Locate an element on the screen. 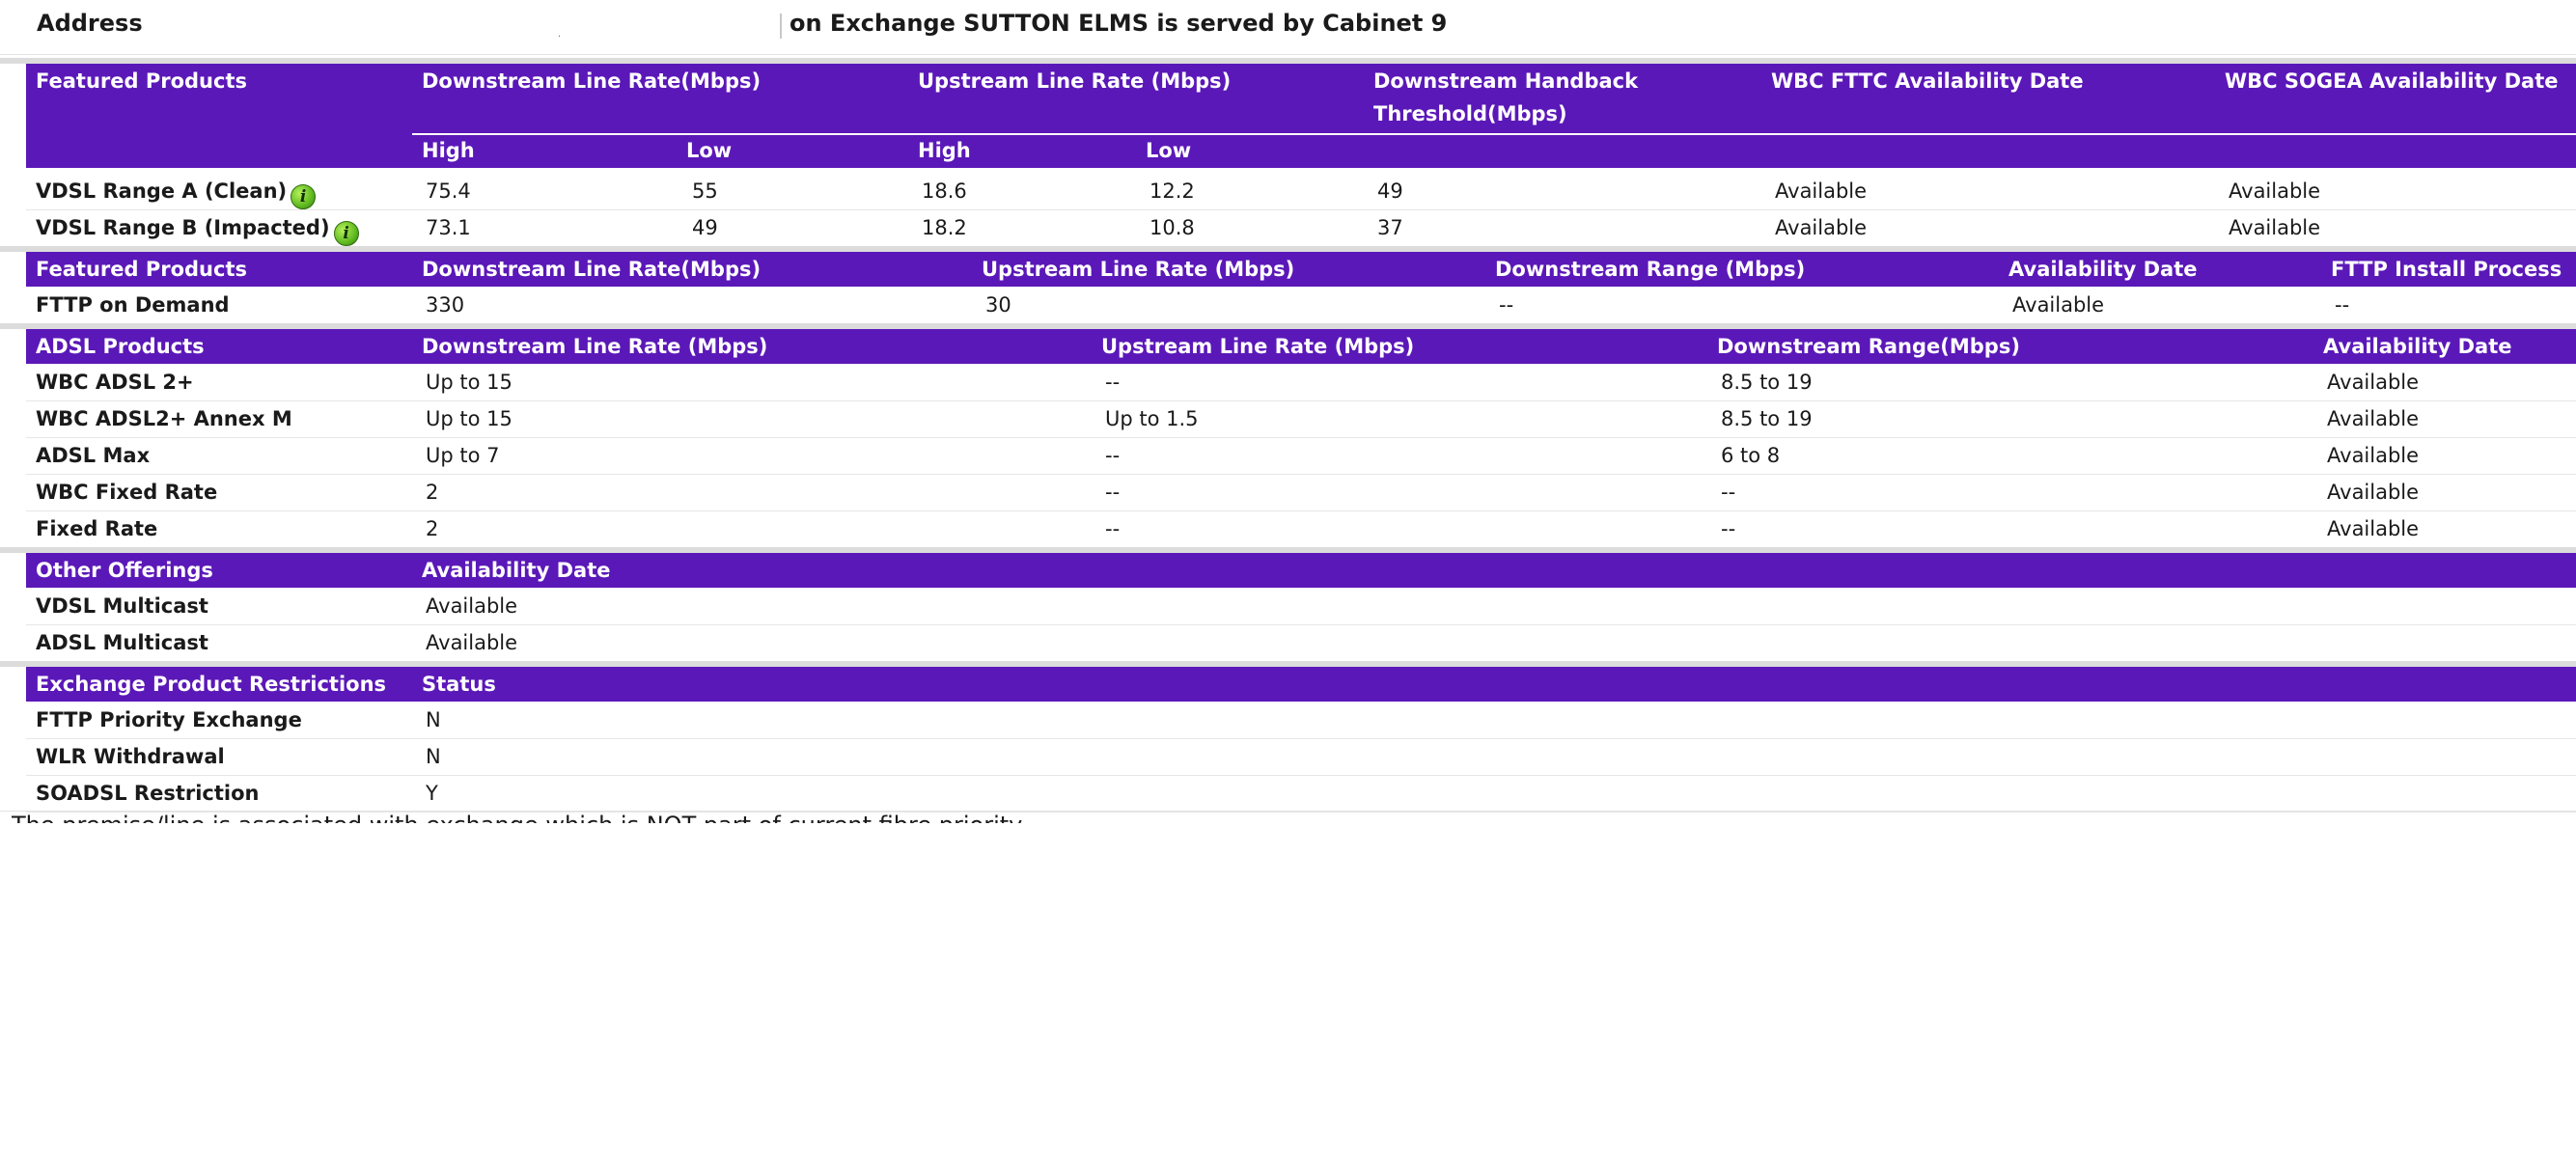 This screenshot has width=2576, height=1158. address-label: Address is located at coordinates (90, 23).